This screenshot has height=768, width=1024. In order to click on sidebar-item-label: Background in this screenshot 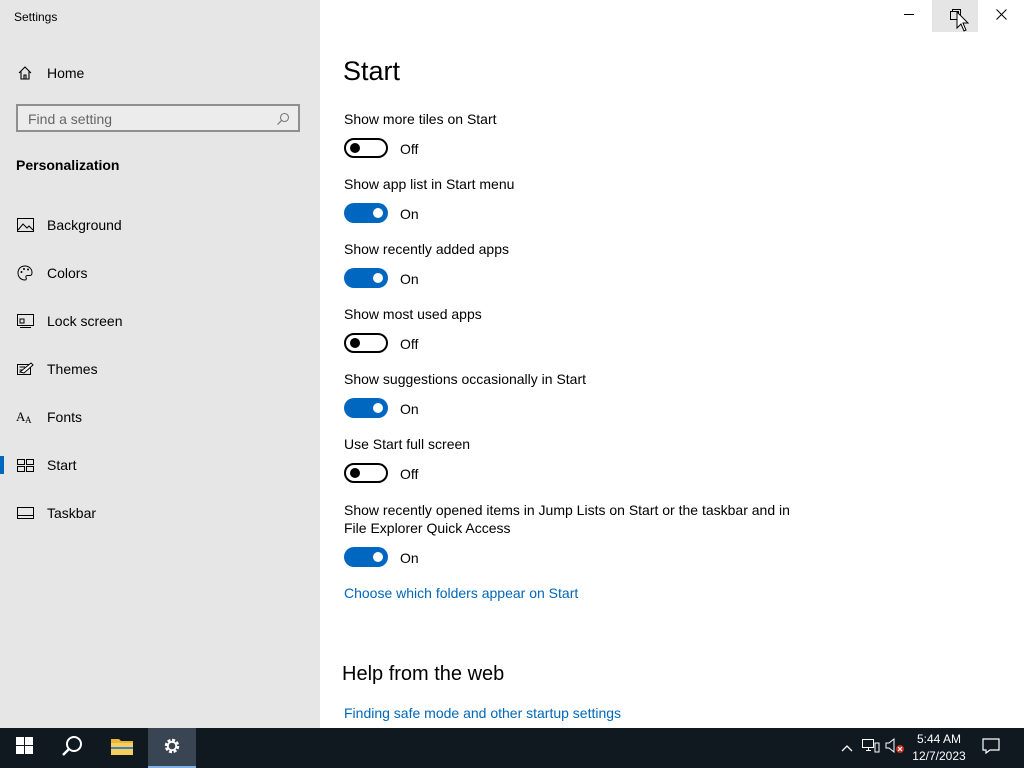, I will do `click(84, 225)`.